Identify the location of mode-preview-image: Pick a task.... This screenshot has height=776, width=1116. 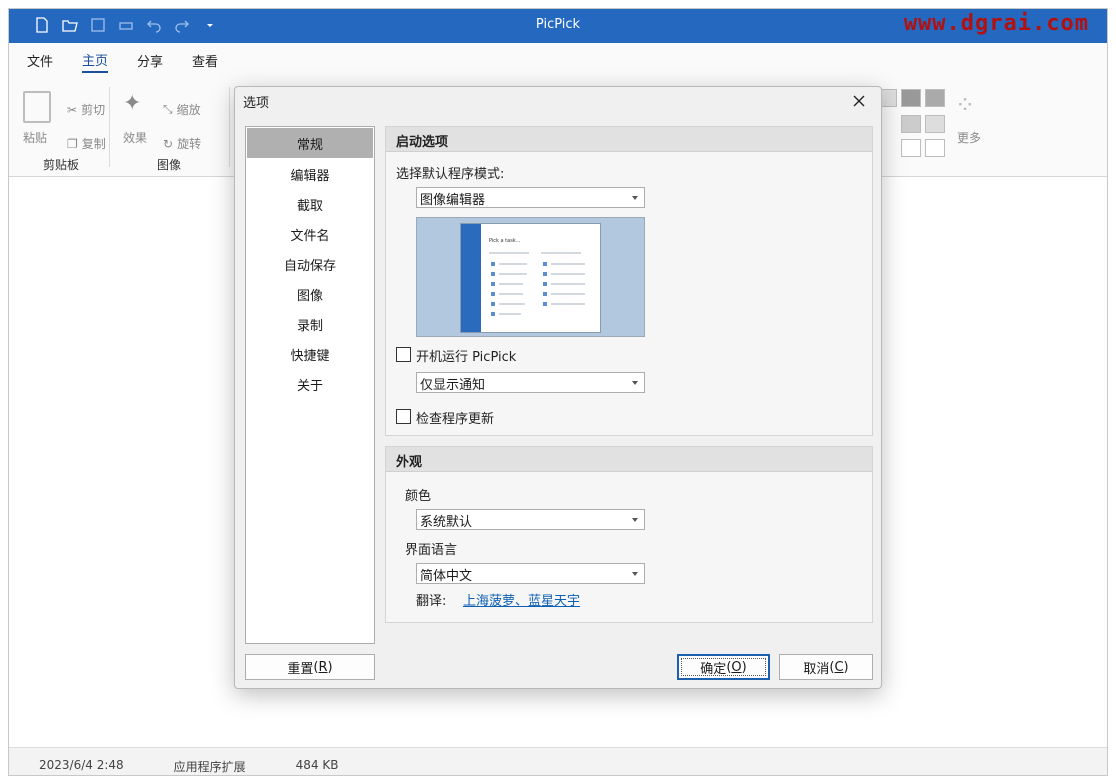
(530, 277).